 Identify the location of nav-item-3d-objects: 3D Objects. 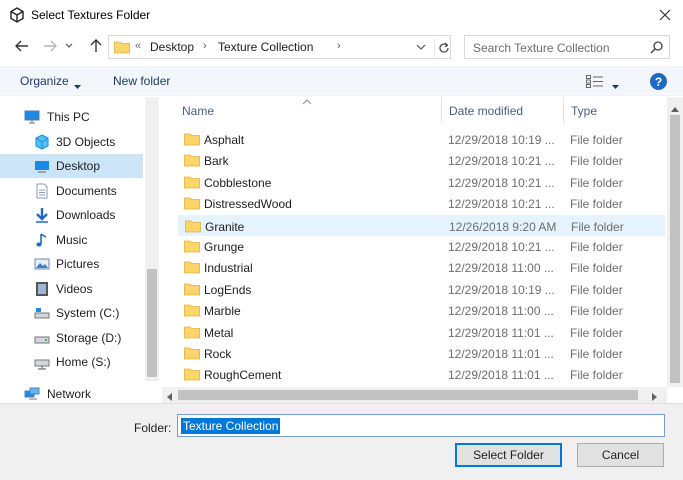
(71, 142).